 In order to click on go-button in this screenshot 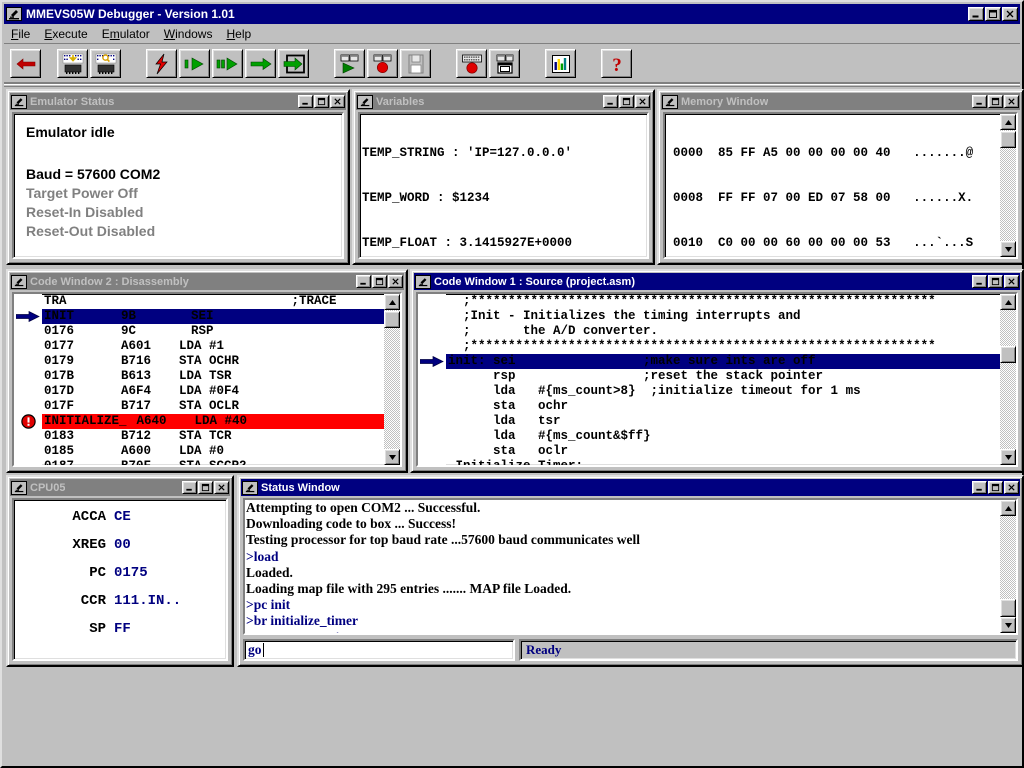, I will do `click(260, 63)`.